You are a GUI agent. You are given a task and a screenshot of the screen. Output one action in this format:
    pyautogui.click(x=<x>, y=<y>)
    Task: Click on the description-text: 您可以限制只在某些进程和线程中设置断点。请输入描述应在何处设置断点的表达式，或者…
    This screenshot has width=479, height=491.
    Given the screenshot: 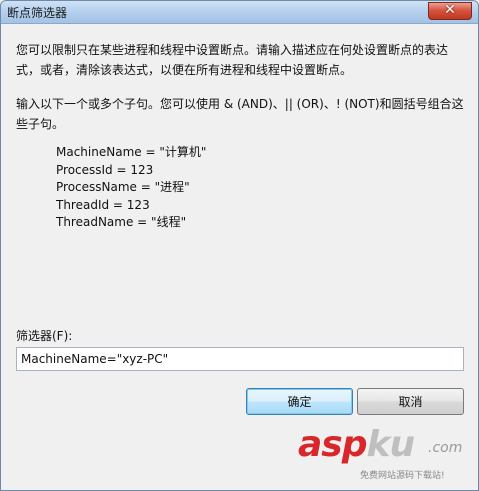 What is the action you would take?
    pyautogui.click(x=232, y=60)
    